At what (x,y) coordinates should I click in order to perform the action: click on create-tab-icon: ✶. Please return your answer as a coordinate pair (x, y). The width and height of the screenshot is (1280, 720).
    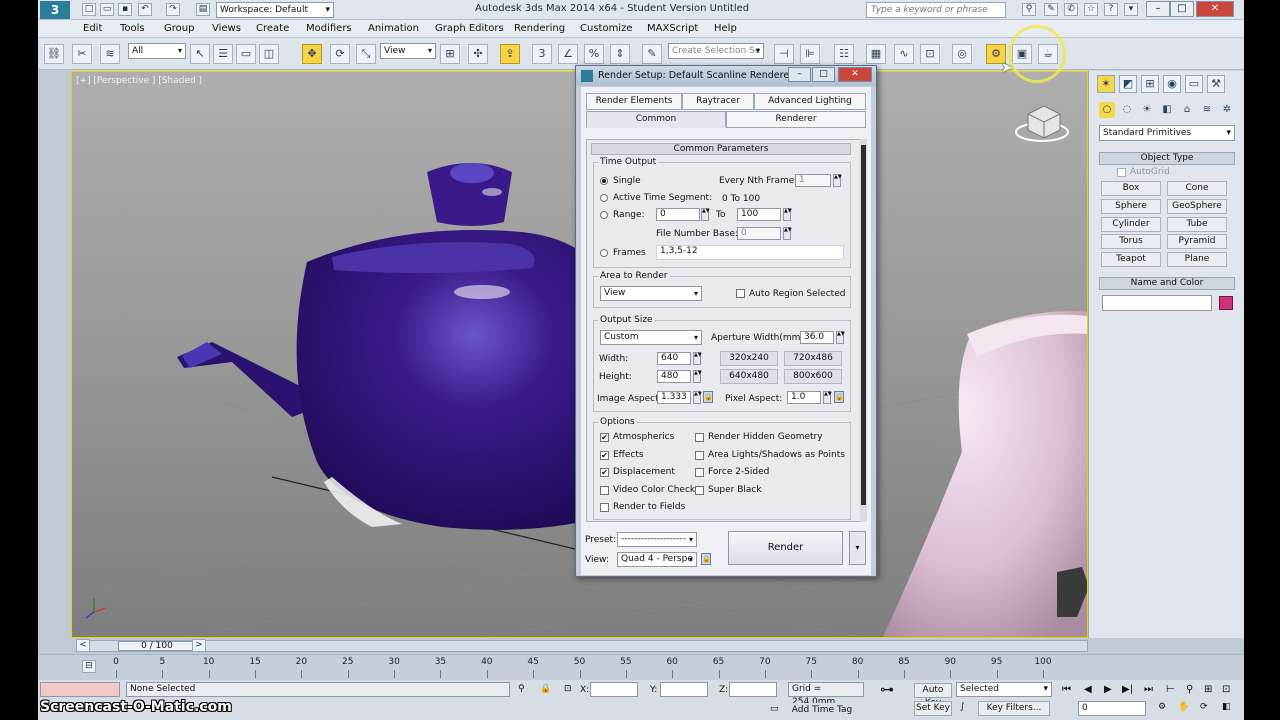
    Looking at the image, I should click on (1106, 84).